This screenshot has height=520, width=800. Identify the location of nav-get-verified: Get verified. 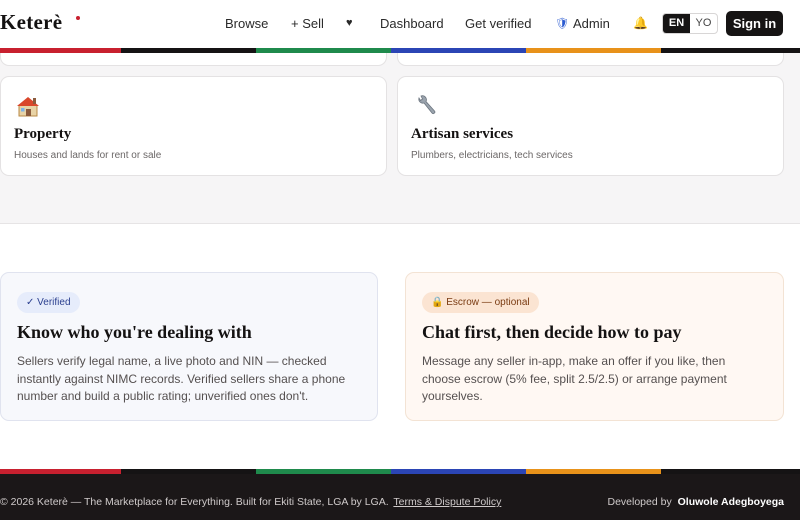
(498, 23).